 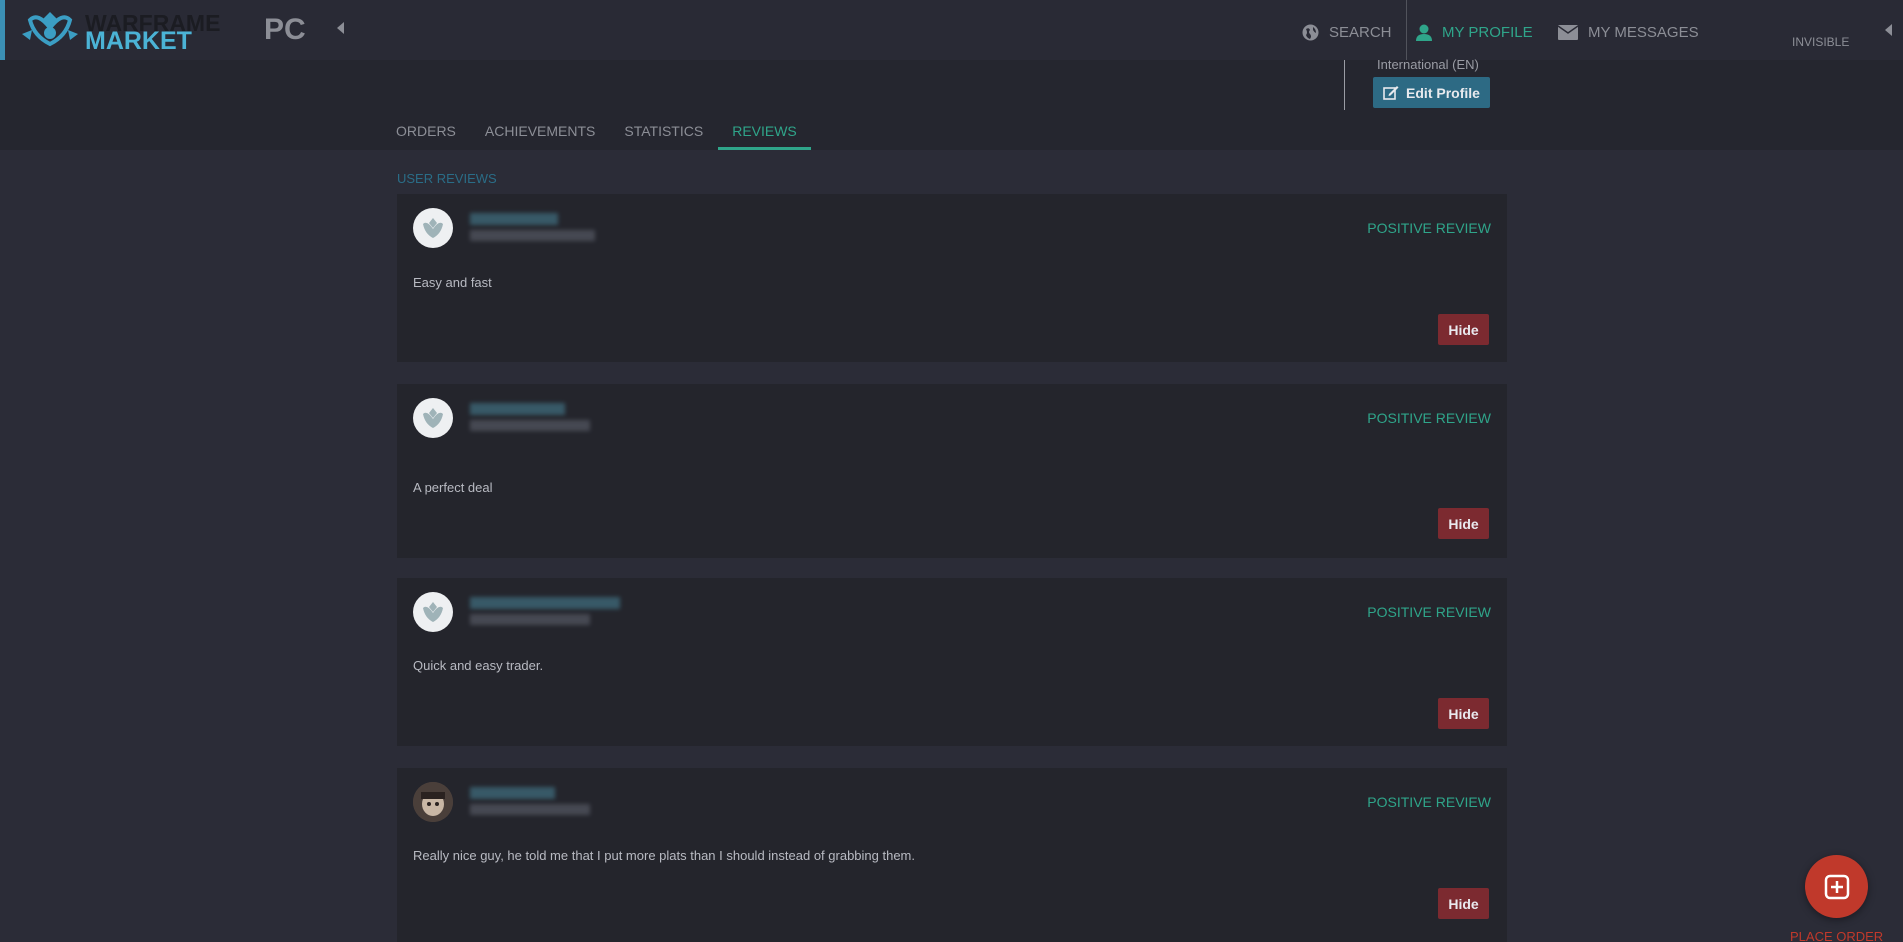 What do you see at coordinates (540, 135) in the screenshot?
I see `tab-achievements: ACHIEVEMENTS` at bounding box center [540, 135].